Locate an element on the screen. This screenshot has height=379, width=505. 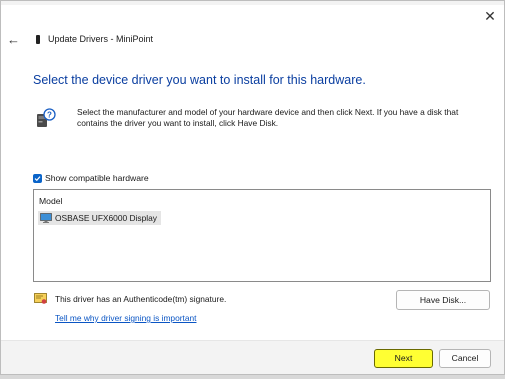
next-button: Next is located at coordinates (403, 358).